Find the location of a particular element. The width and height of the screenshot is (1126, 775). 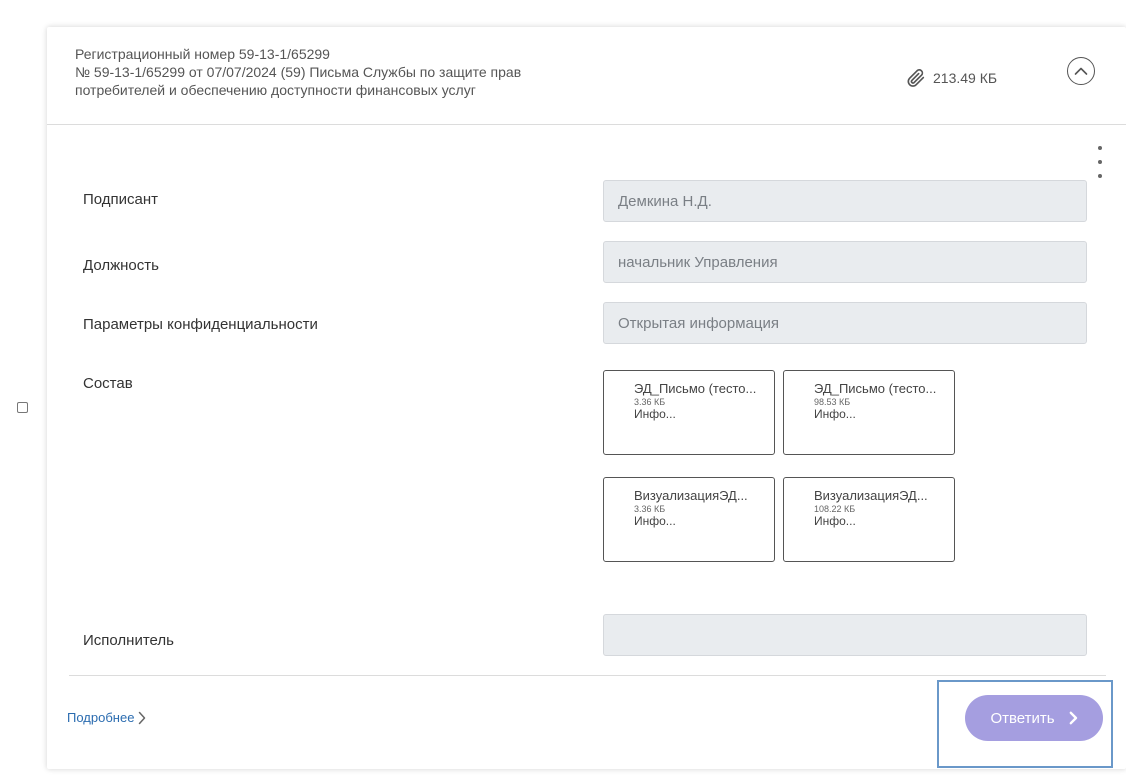

collapse-button is located at coordinates (1081, 71).